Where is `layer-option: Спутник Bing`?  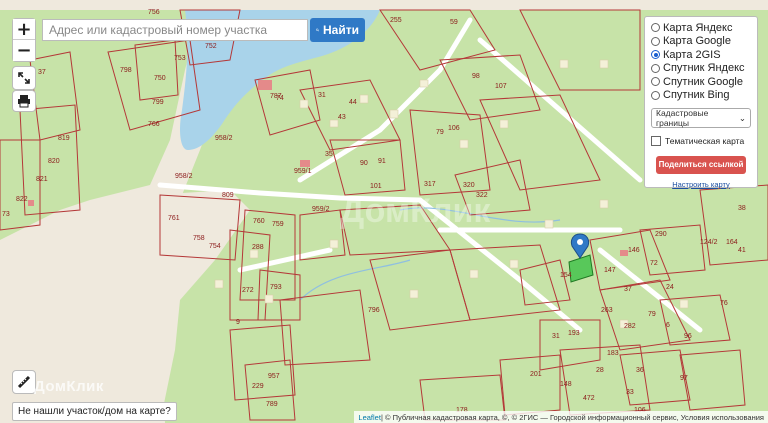
layer-option: Спутник Bing is located at coordinates (701, 96).